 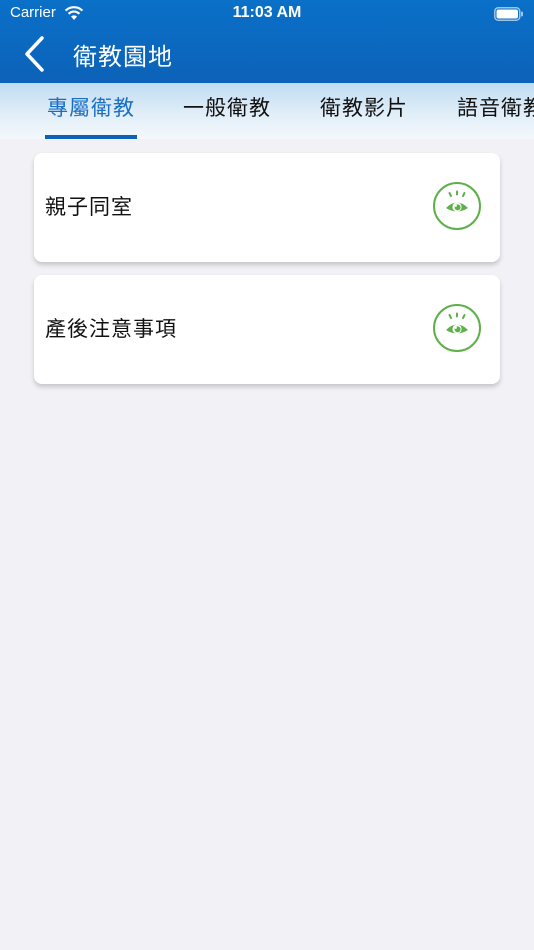 I want to click on tab-general-education: 一般衛教, so click(x=227, y=111).